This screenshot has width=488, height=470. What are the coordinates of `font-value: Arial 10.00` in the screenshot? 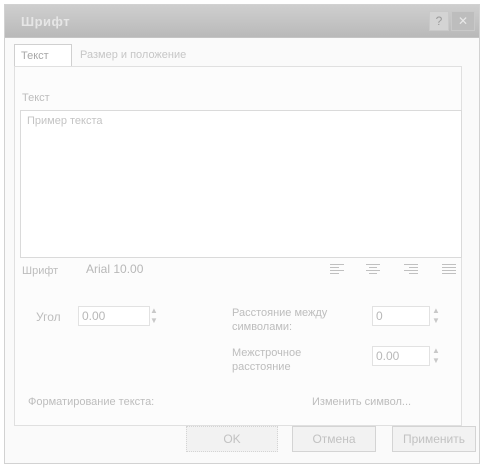 It's located at (114, 269).